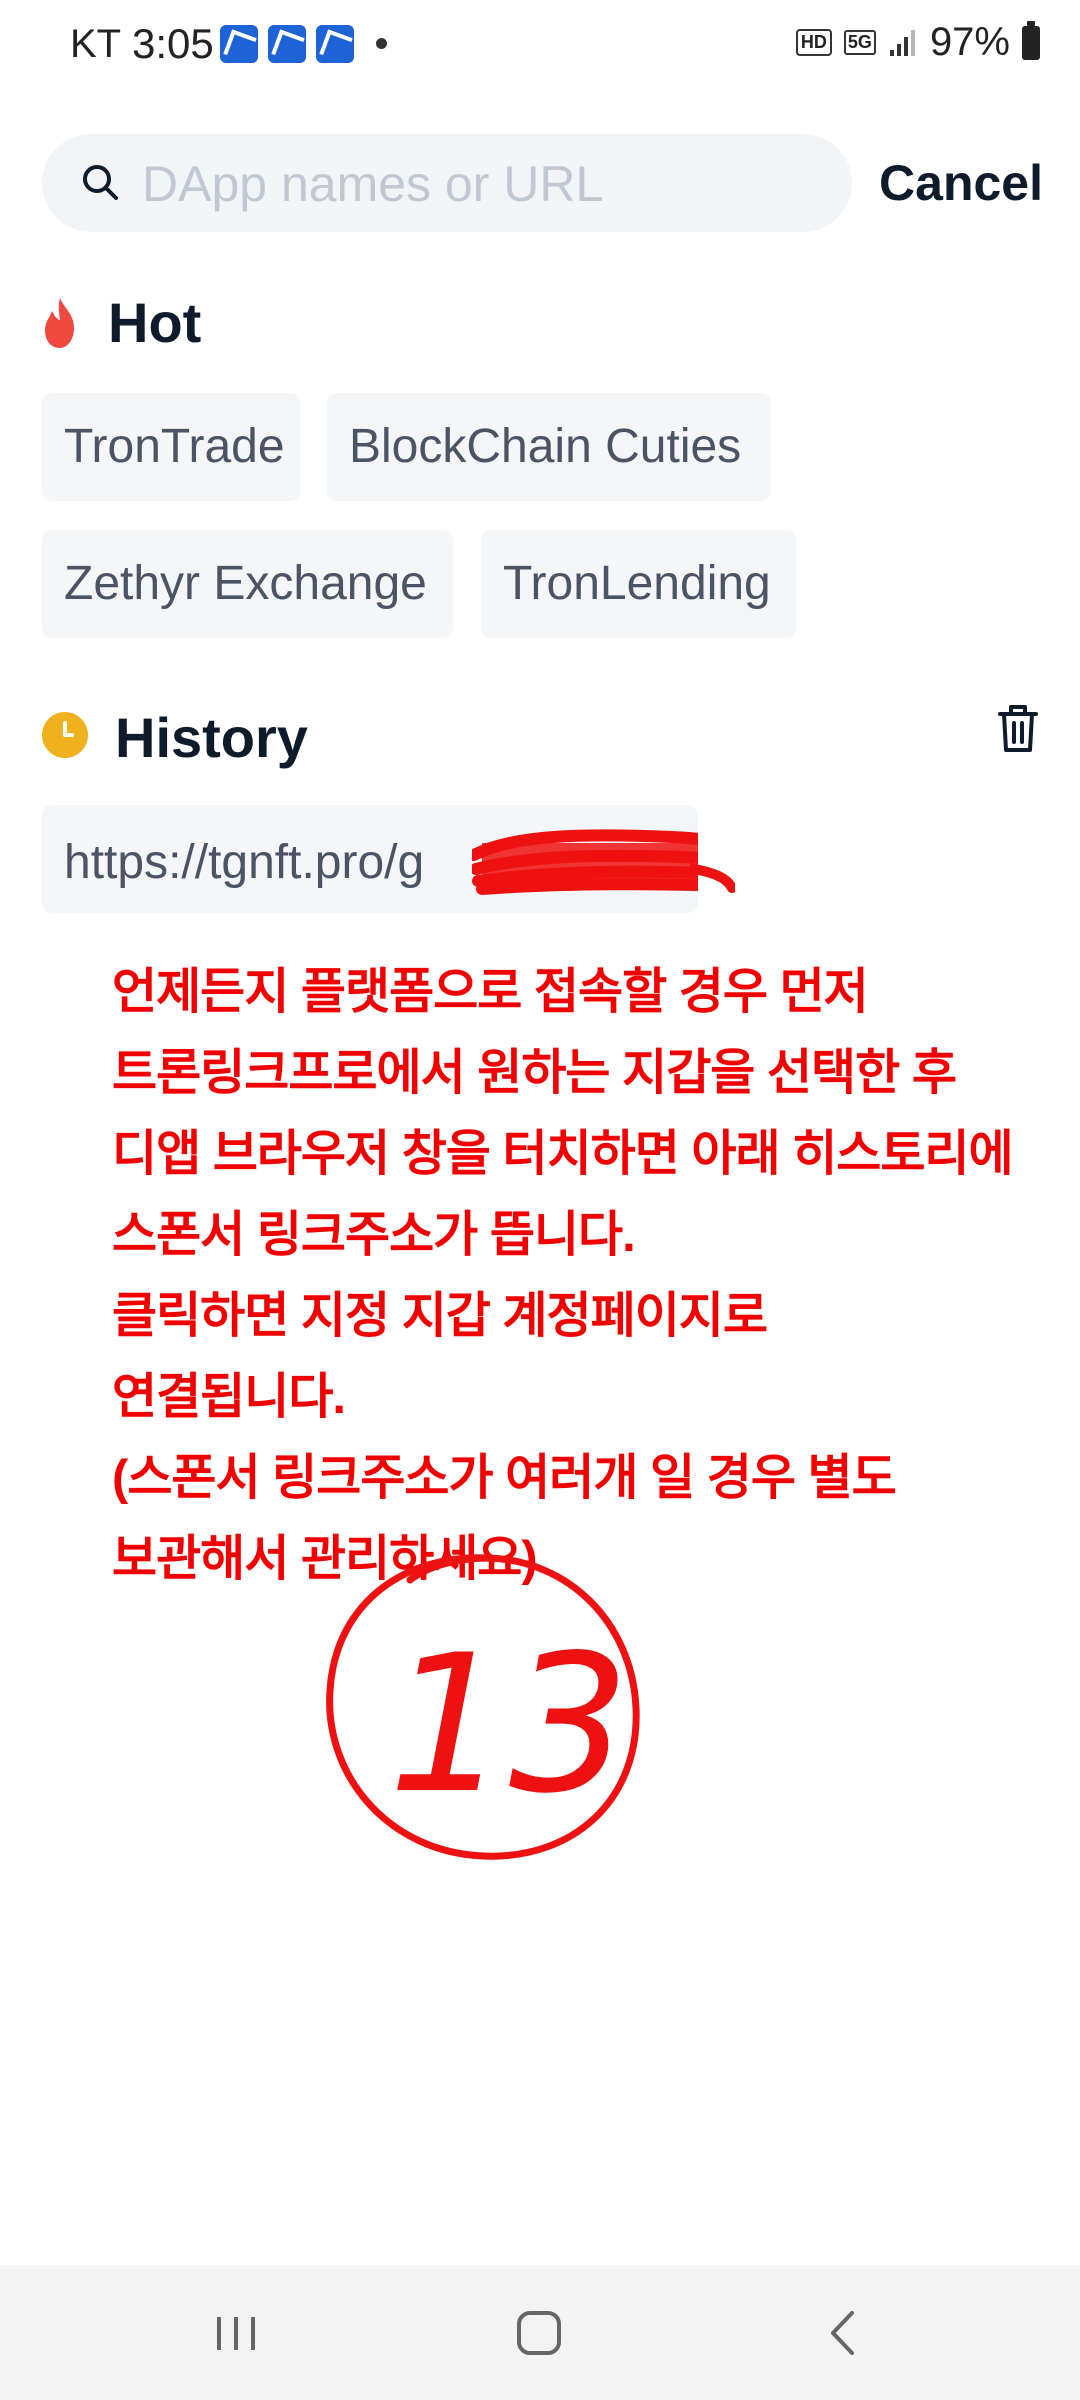 This screenshot has height=2400, width=1080. Describe the element at coordinates (638, 584) in the screenshot. I see `hot-item-tronlending: TronLending` at that location.